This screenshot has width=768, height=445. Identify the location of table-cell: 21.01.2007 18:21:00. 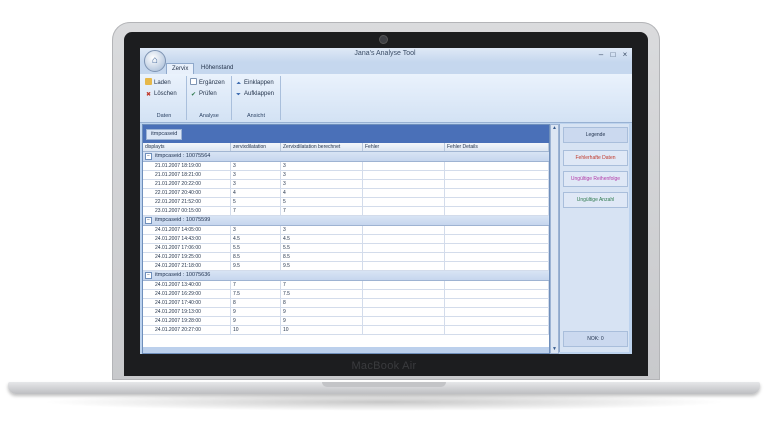
(192, 175).